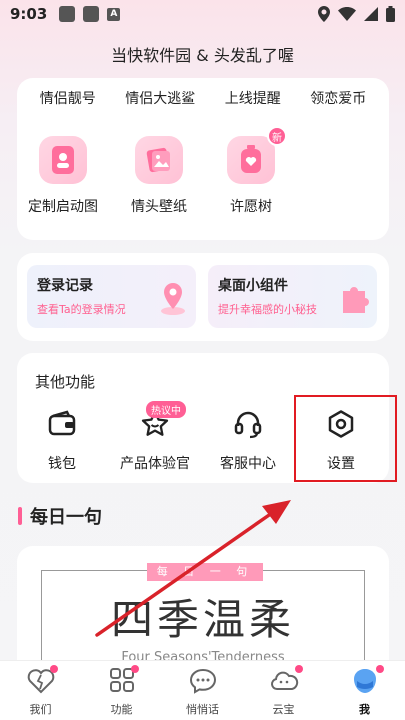  What do you see at coordinates (62, 464) in the screenshot?
I see `func-label: 钱包` at bounding box center [62, 464].